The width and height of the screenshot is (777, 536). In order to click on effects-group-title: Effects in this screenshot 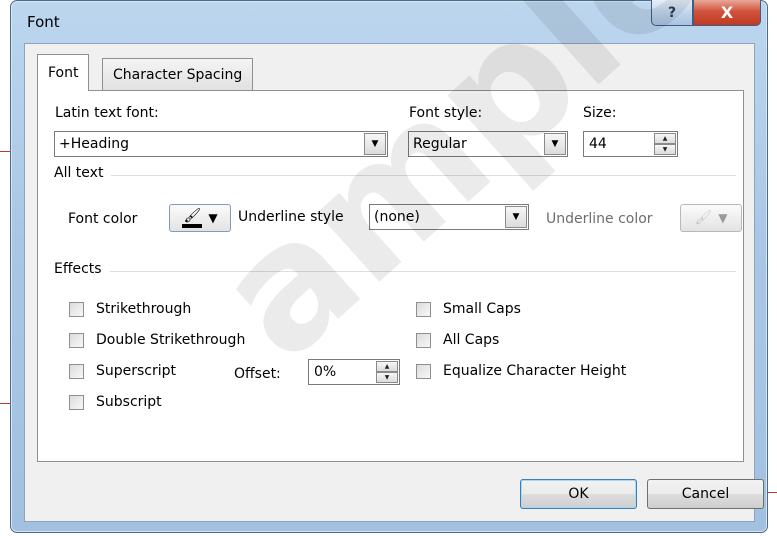, I will do `click(82, 269)`.